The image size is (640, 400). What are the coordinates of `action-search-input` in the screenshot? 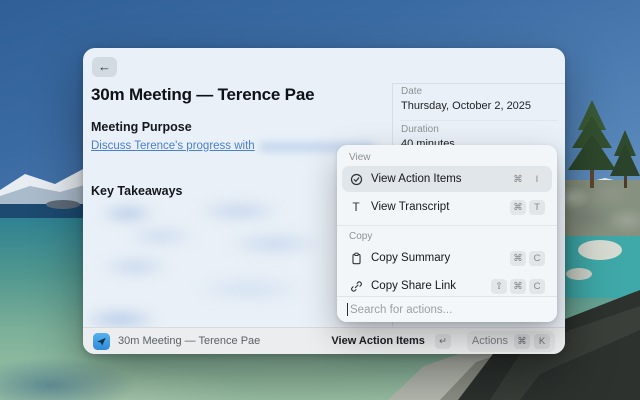 It's located at (440, 309).